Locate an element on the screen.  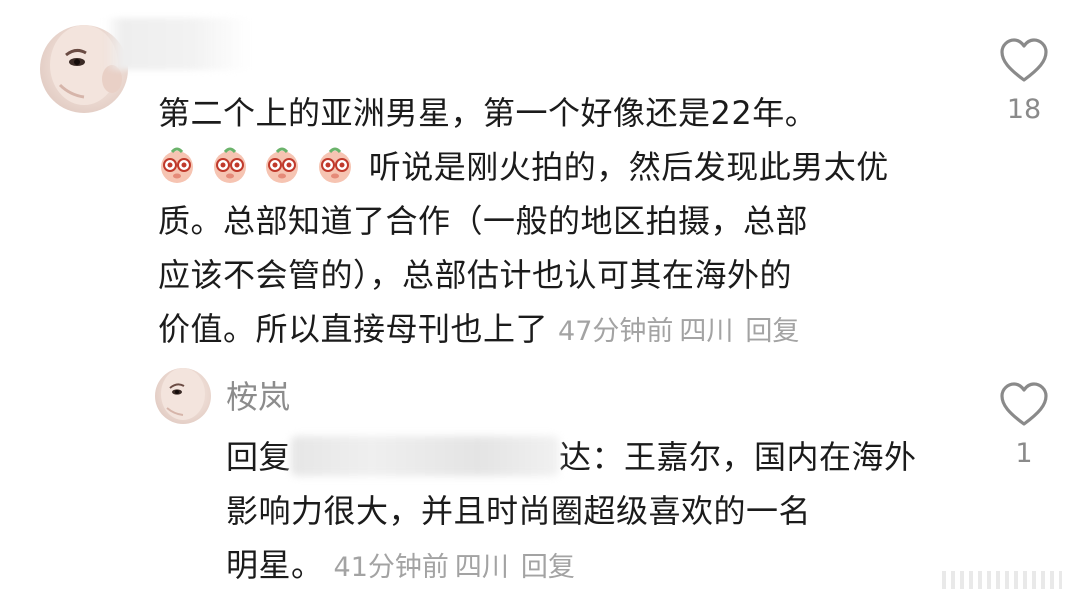
like-count: 18 is located at coordinates (1024, 109).